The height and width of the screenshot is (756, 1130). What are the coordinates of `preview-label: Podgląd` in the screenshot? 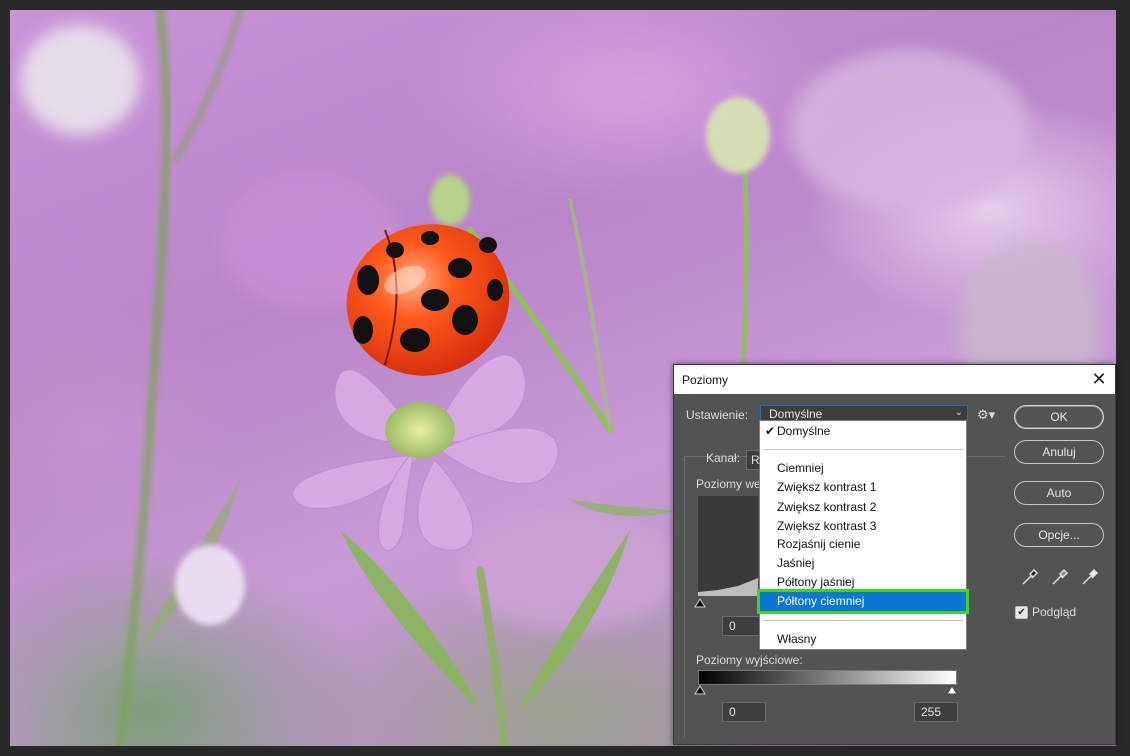 It's located at (1054, 612).